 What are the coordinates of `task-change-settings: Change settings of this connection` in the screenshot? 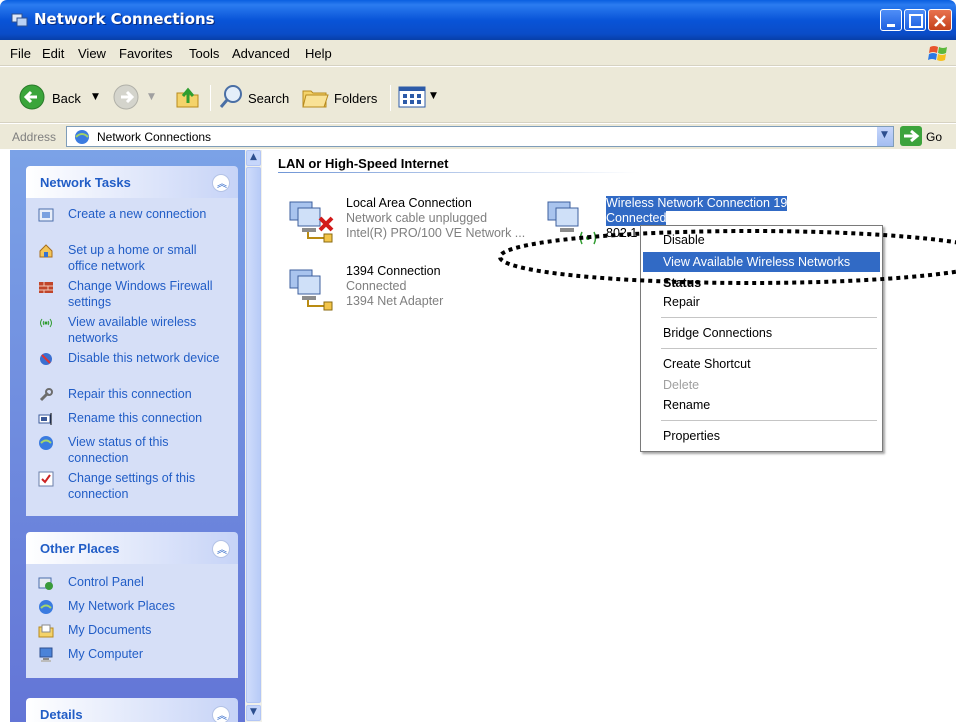 It's located at (136, 487).